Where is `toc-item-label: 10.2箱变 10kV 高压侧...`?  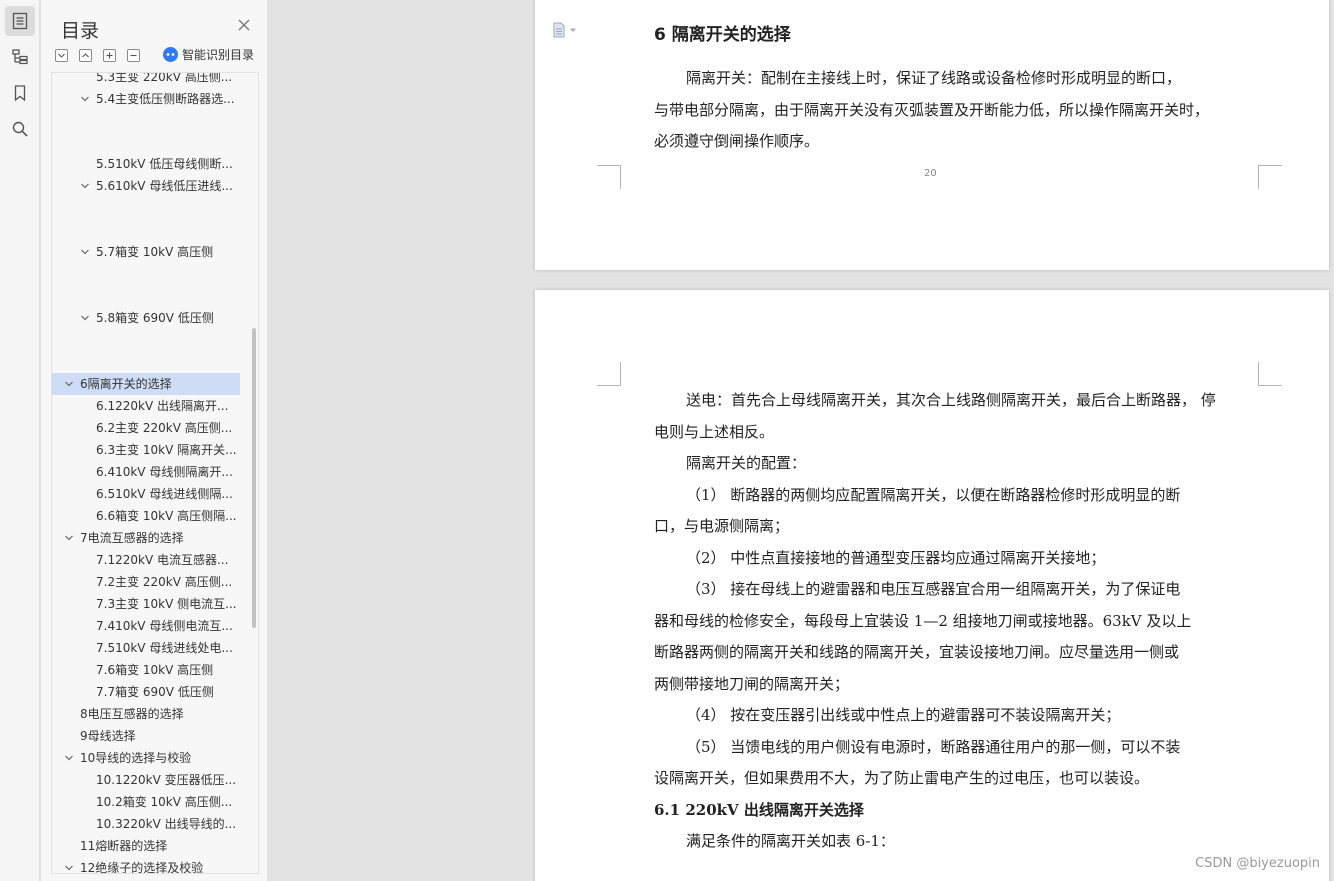 toc-item-label: 10.2箱变 10kV 高压侧... is located at coordinates (164, 802).